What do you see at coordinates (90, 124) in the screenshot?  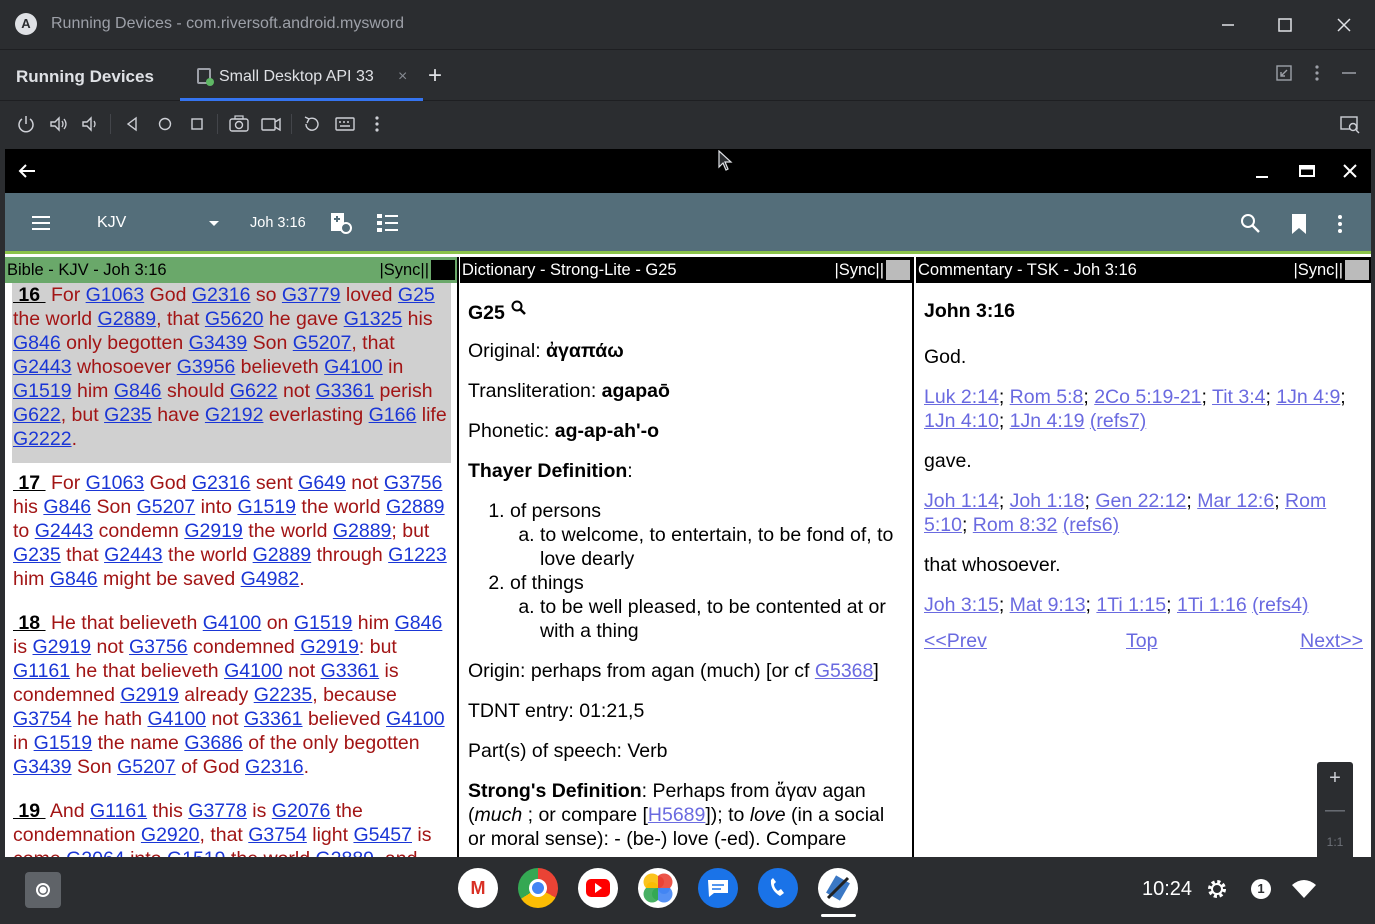 I see `volume-down-icon` at bounding box center [90, 124].